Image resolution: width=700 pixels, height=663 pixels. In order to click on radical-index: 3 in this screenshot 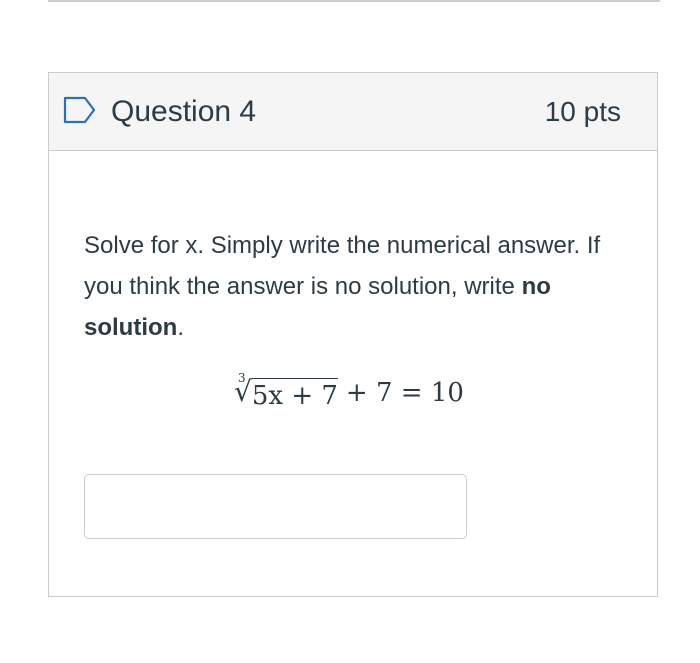, I will do `click(242, 378)`.